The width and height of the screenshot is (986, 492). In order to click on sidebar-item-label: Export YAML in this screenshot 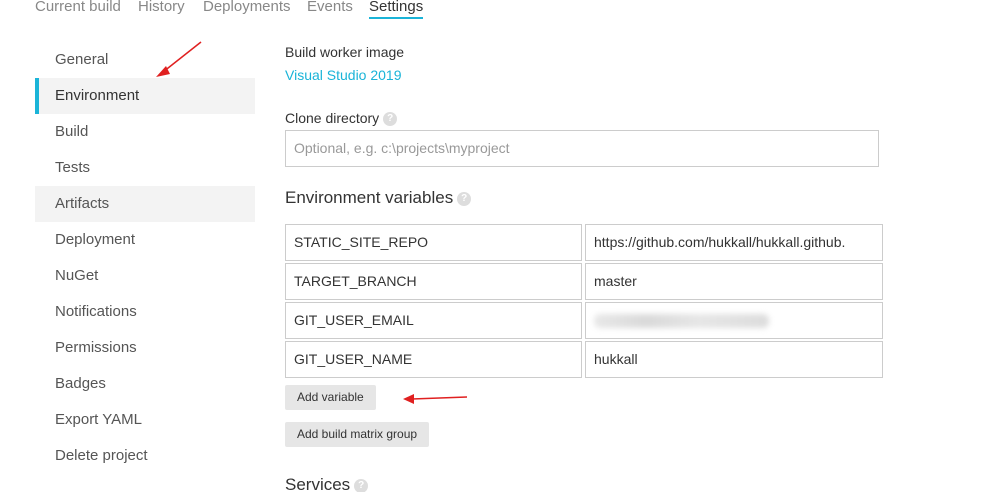, I will do `click(98, 419)`.